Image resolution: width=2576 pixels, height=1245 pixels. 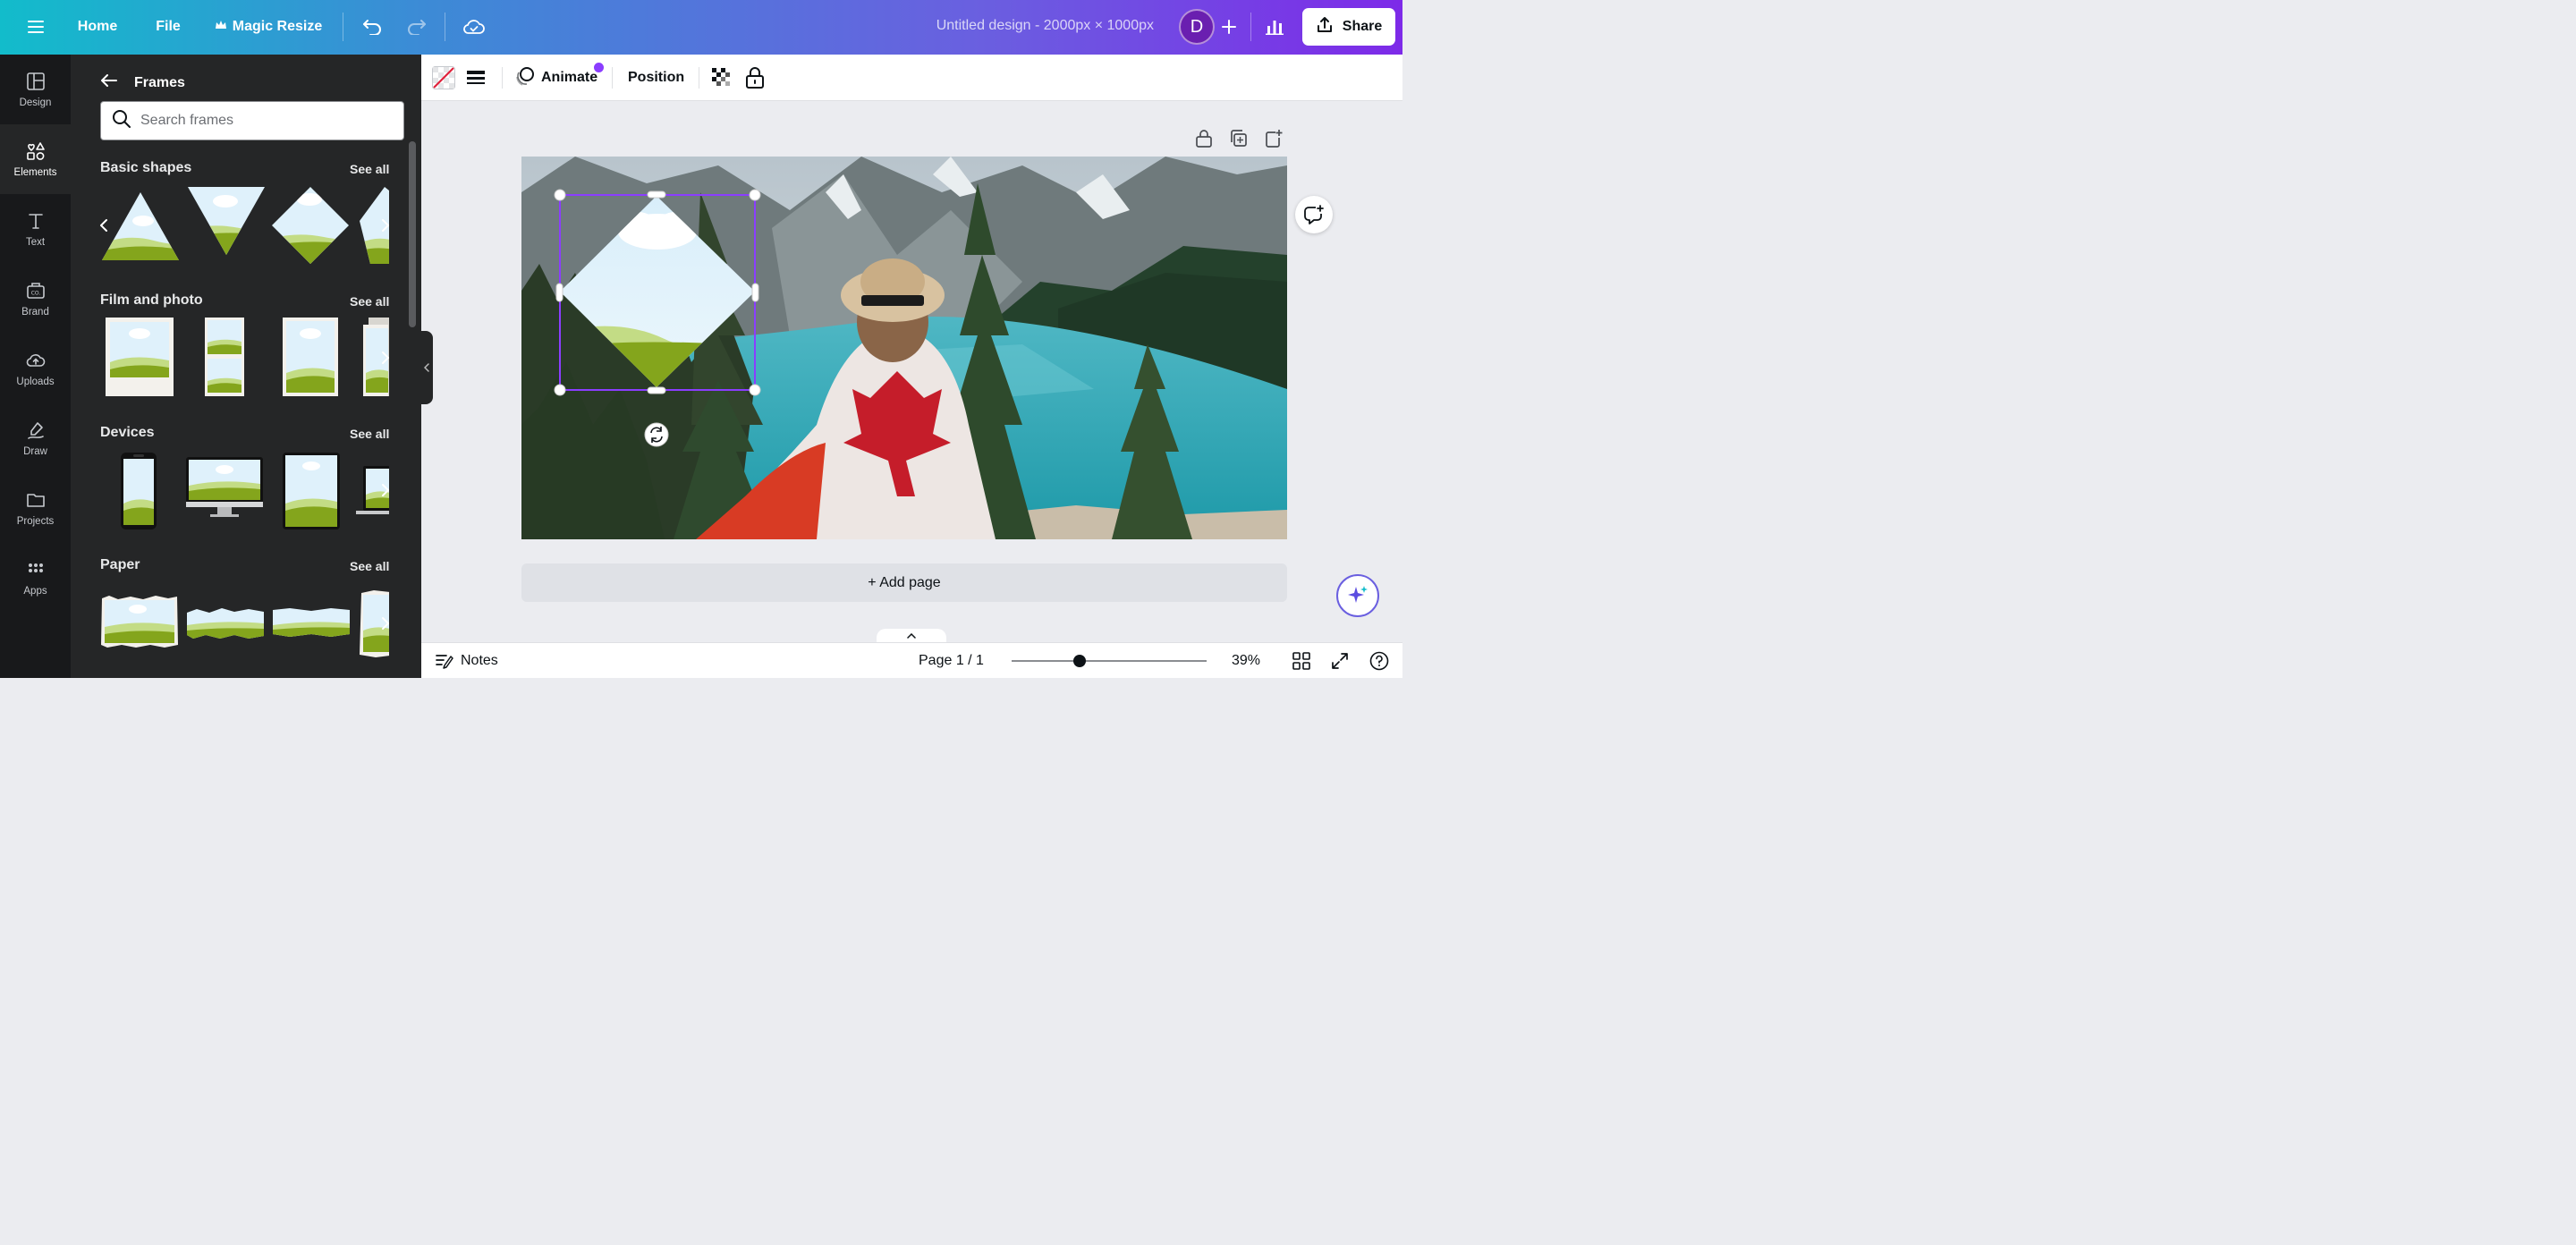 What do you see at coordinates (225, 623) in the screenshot?
I see `torn-strip-frame` at bounding box center [225, 623].